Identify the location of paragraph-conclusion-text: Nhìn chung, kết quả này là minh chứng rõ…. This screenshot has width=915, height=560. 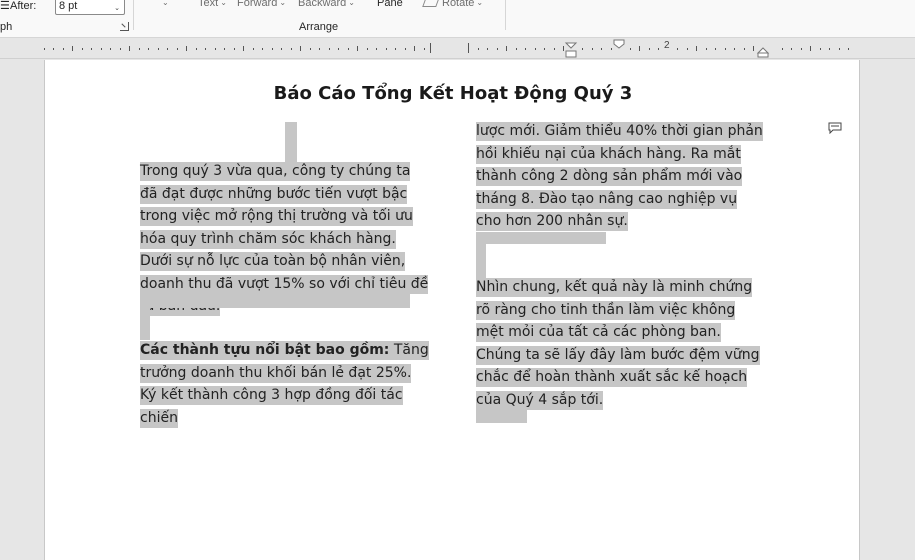
(618, 344).